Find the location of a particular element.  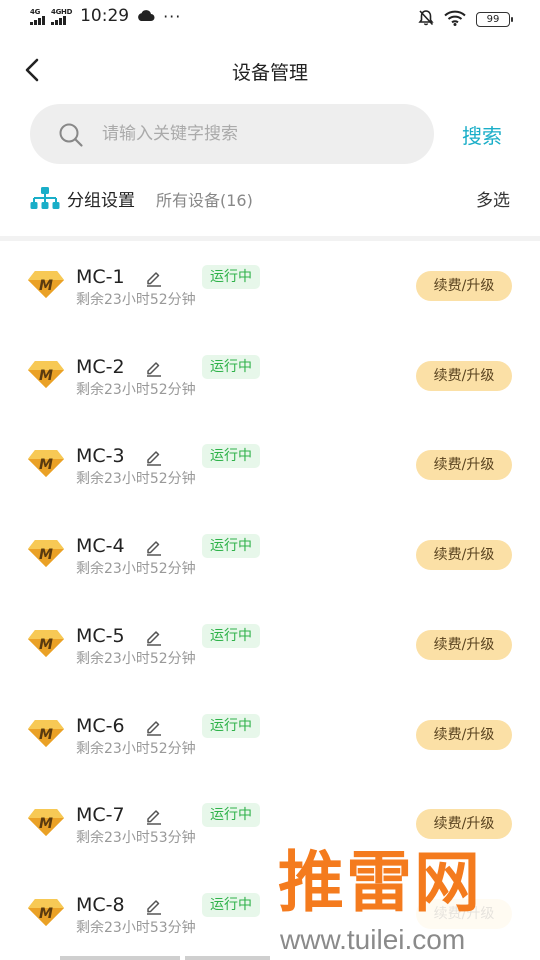

status-left: 4G 4GHD 10:29 ··· is located at coordinates (105, 16).